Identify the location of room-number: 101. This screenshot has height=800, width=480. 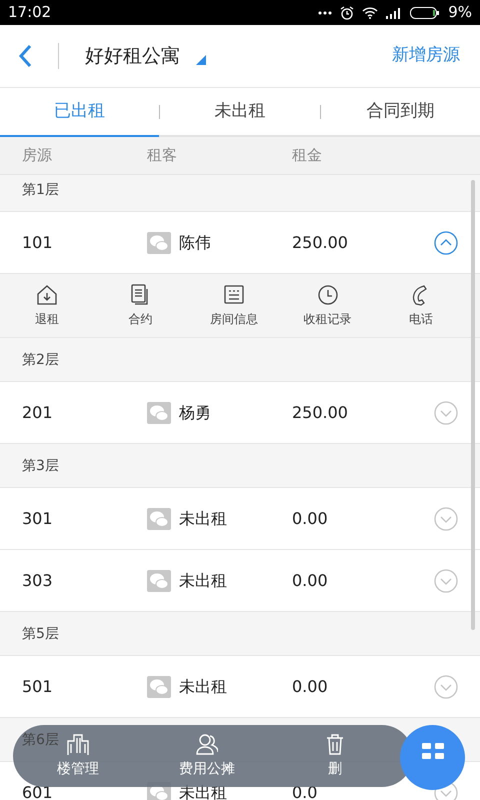
(37, 243).